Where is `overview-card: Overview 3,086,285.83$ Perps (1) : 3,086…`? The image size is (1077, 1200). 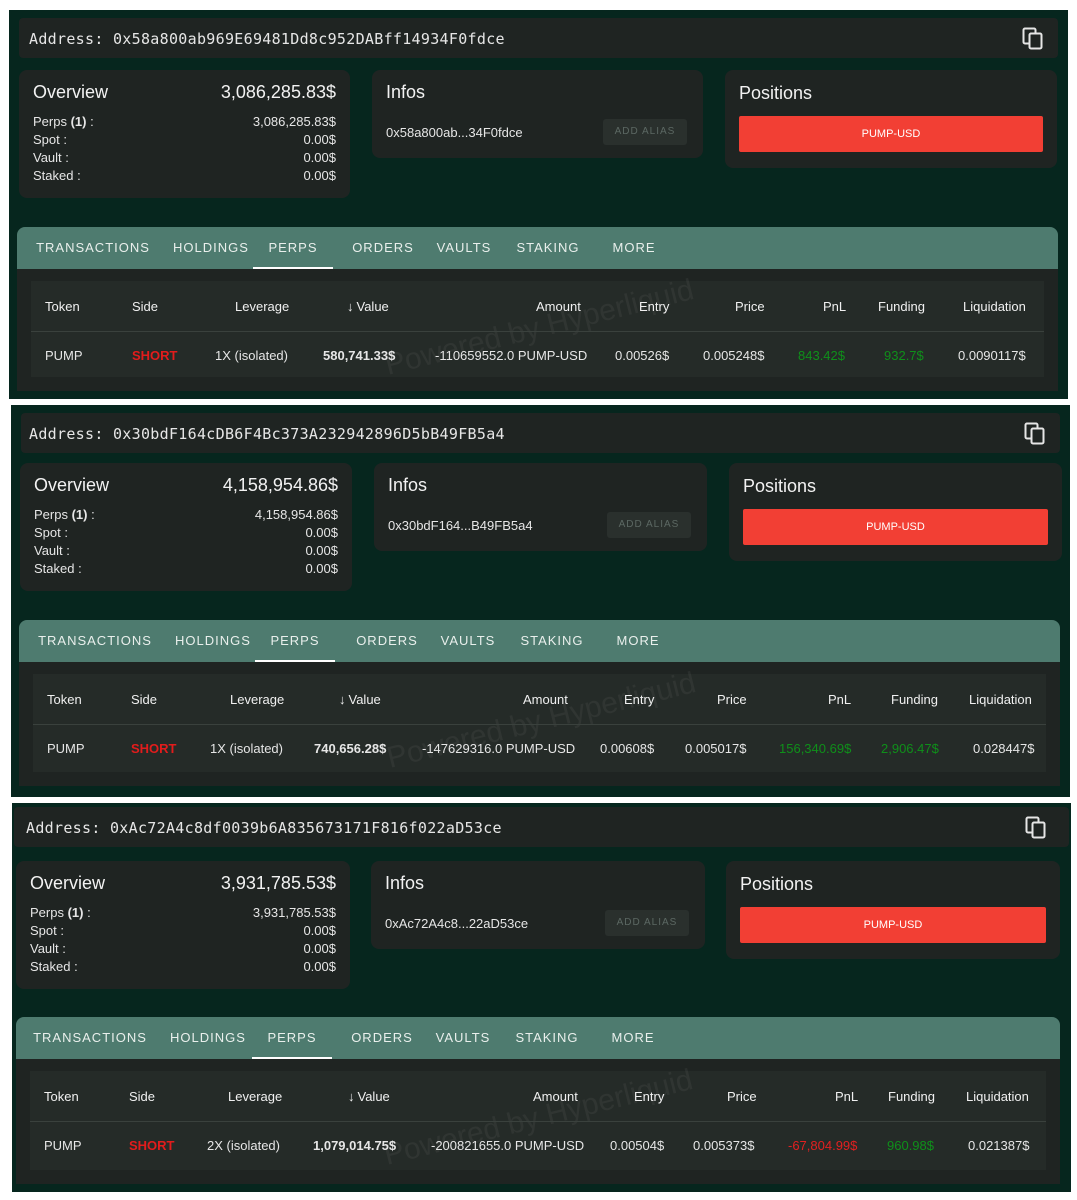
overview-card: Overview 3,086,285.83$ Perps (1) : 3,086… is located at coordinates (184, 134).